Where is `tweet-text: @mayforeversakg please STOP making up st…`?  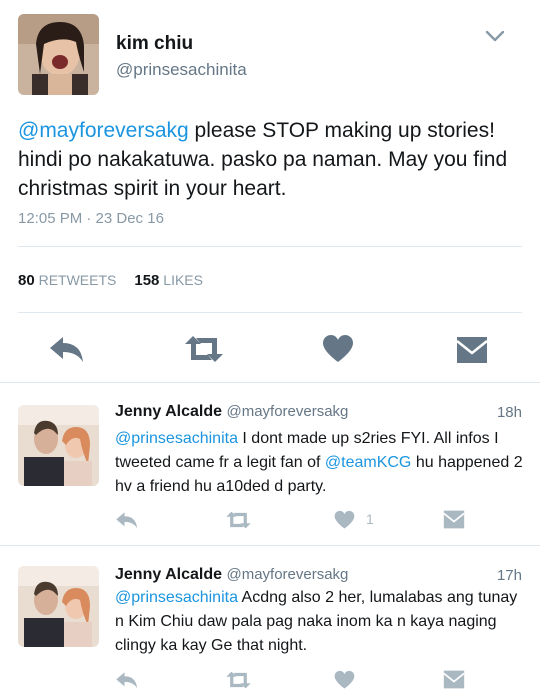 tweet-text: @mayforeversakg please STOP making up st… is located at coordinates (270, 159).